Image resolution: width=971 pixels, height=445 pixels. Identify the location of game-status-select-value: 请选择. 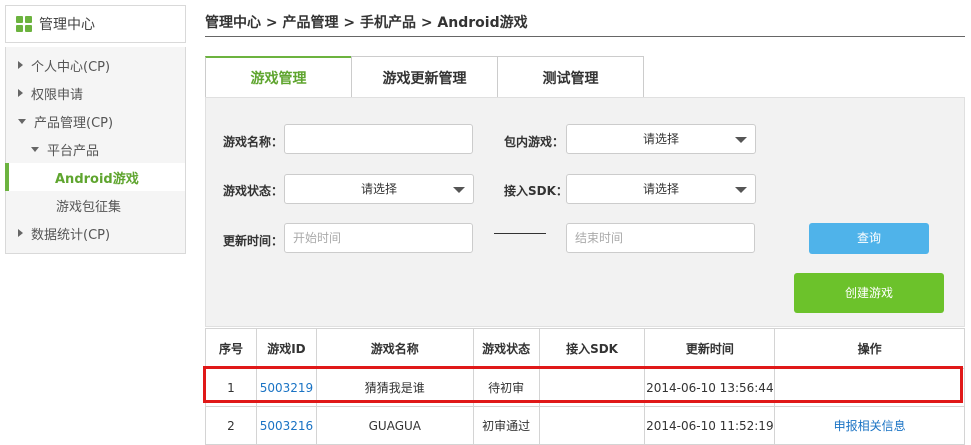
(378, 189).